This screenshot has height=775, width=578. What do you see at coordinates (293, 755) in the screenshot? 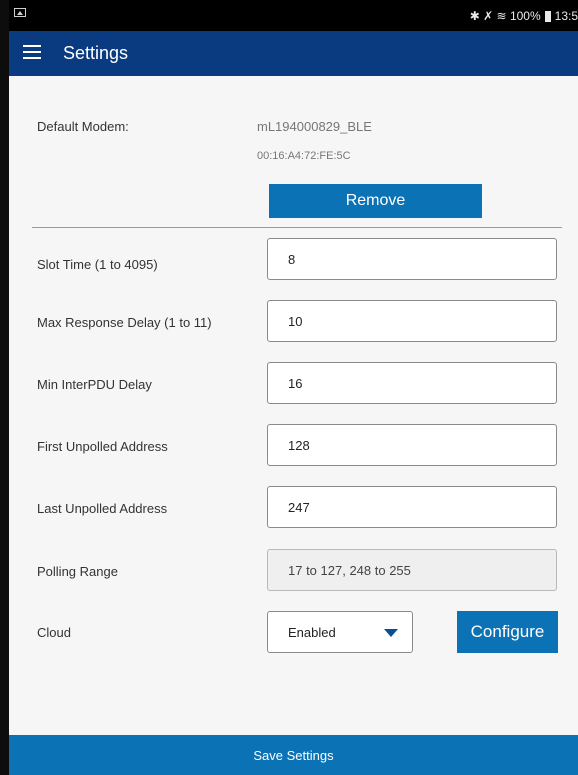
I see `save-settings-button: Save Settings` at bounding box center [293, 755].